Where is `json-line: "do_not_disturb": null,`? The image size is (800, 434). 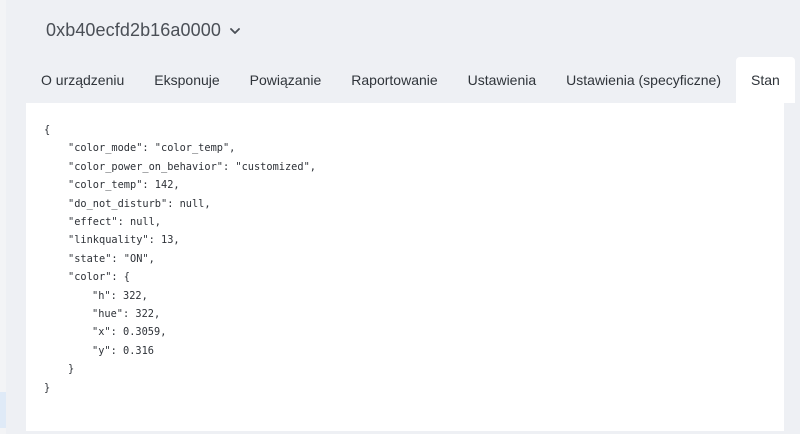
json-line: "do_not_disturb": null, is located at coordinates (139, 203).